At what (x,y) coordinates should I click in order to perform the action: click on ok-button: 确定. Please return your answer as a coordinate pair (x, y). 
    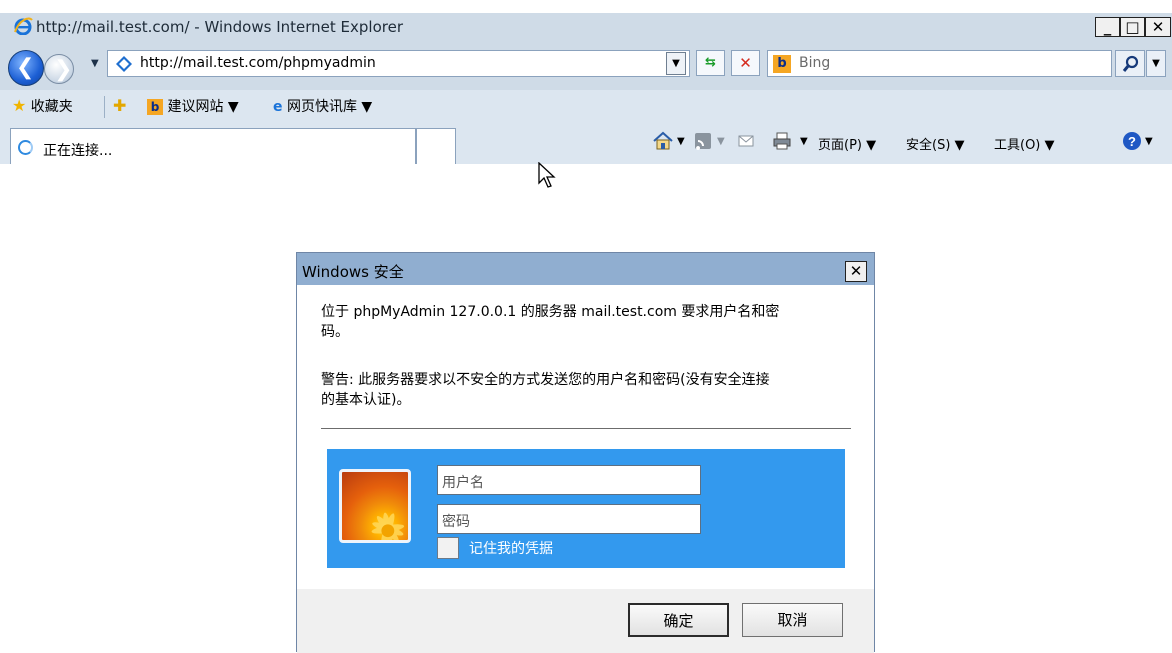
    Looking at the image, I should click on (678, 620).